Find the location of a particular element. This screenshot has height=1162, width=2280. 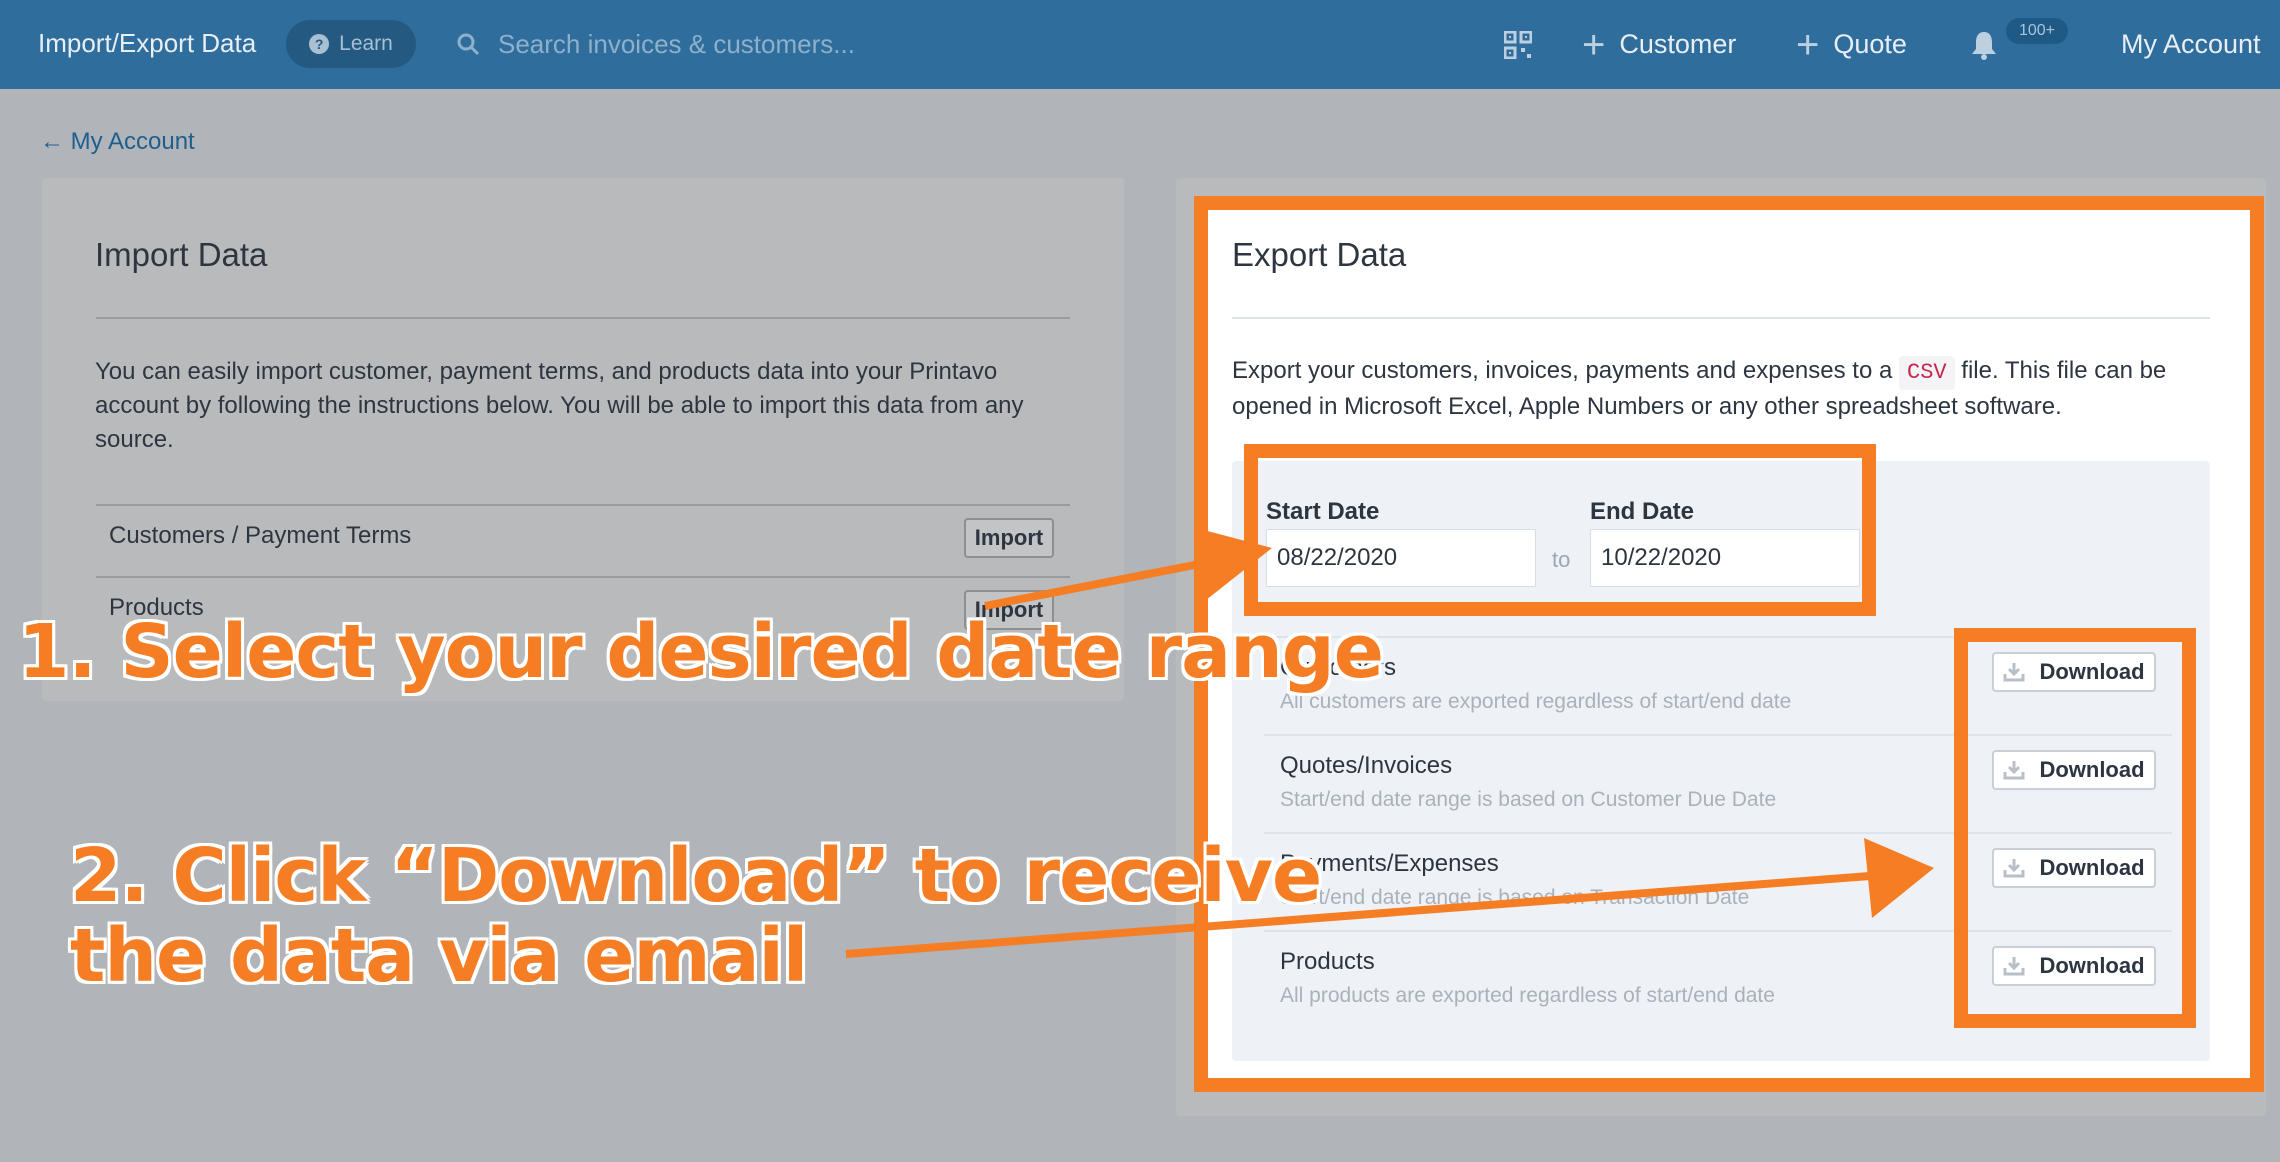

step-2-annotation-line-1: 2. Click “Download” to receive is located at coordinates (696, 876).